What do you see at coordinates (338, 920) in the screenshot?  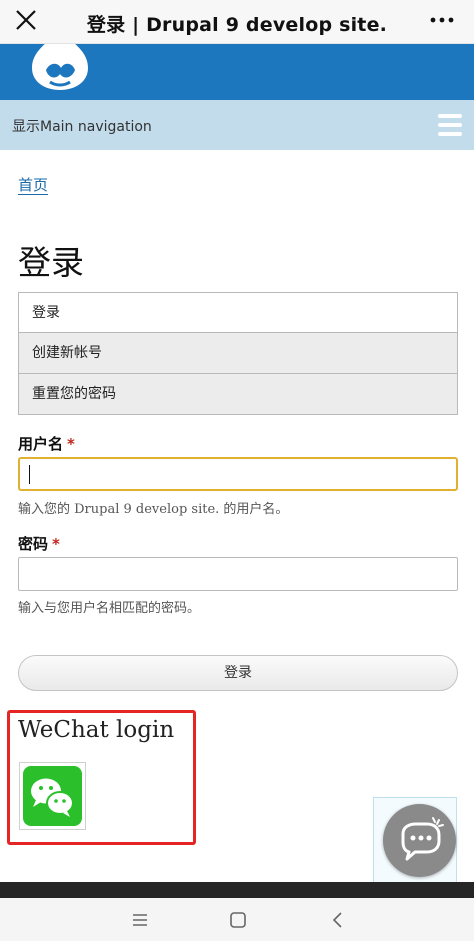 I see `back-chevron-icon` at bounding box center [338, 920].